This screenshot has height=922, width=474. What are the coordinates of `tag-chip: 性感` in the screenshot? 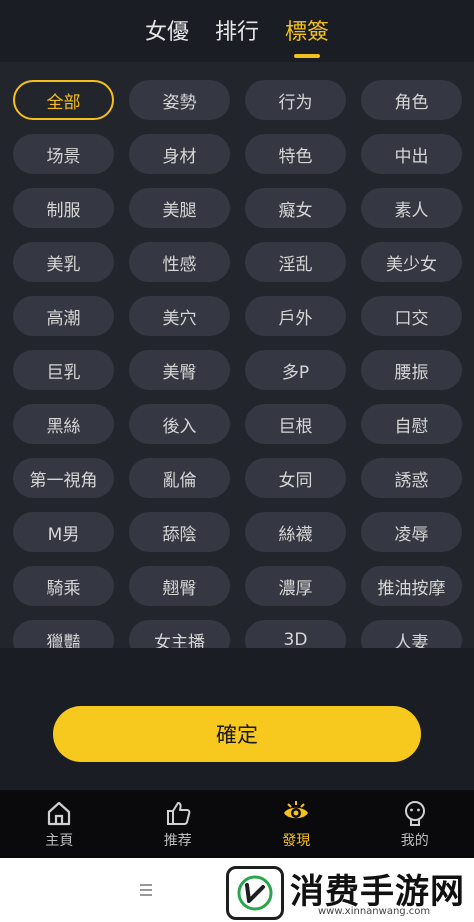 It's located at (179, 262).